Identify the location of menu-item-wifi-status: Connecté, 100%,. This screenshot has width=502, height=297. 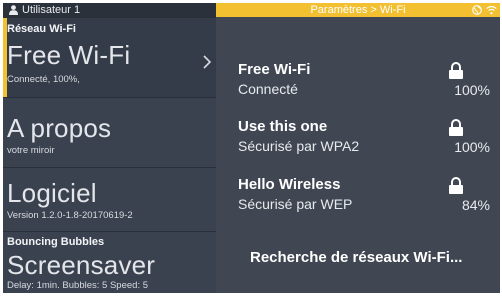
(43, 79).